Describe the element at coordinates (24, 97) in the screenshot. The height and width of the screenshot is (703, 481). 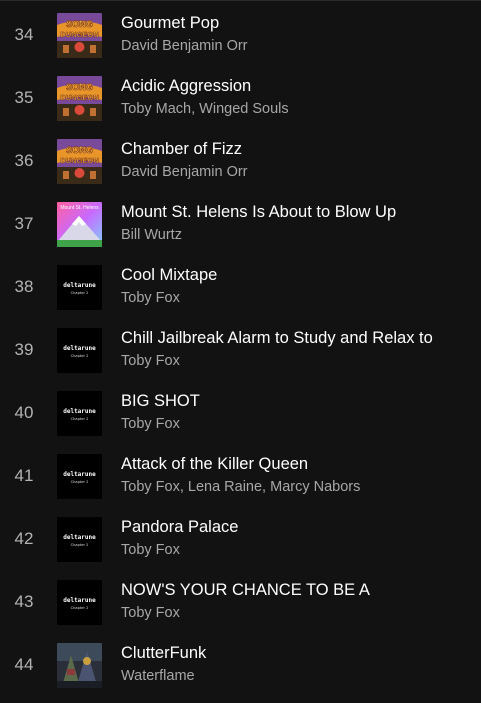
I see `track-number: 35` at that location.